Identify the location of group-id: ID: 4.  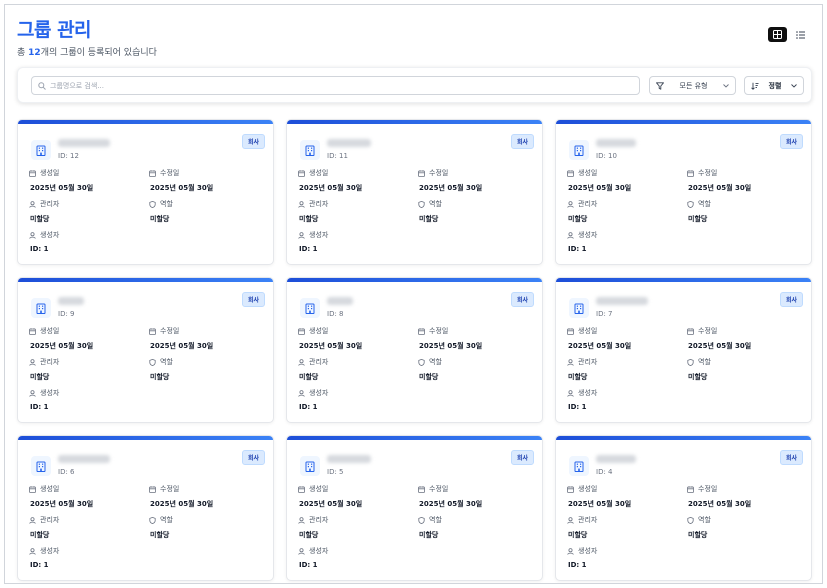
(604, 472).